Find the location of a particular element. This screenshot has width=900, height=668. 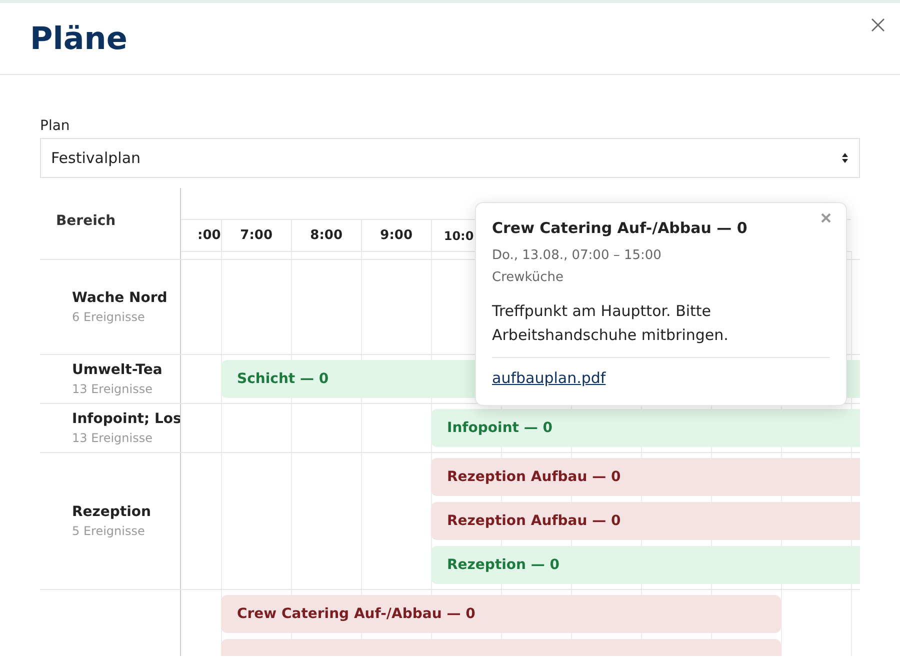

event-count: 6 Ereignisse is located at coordinates (109, 317).